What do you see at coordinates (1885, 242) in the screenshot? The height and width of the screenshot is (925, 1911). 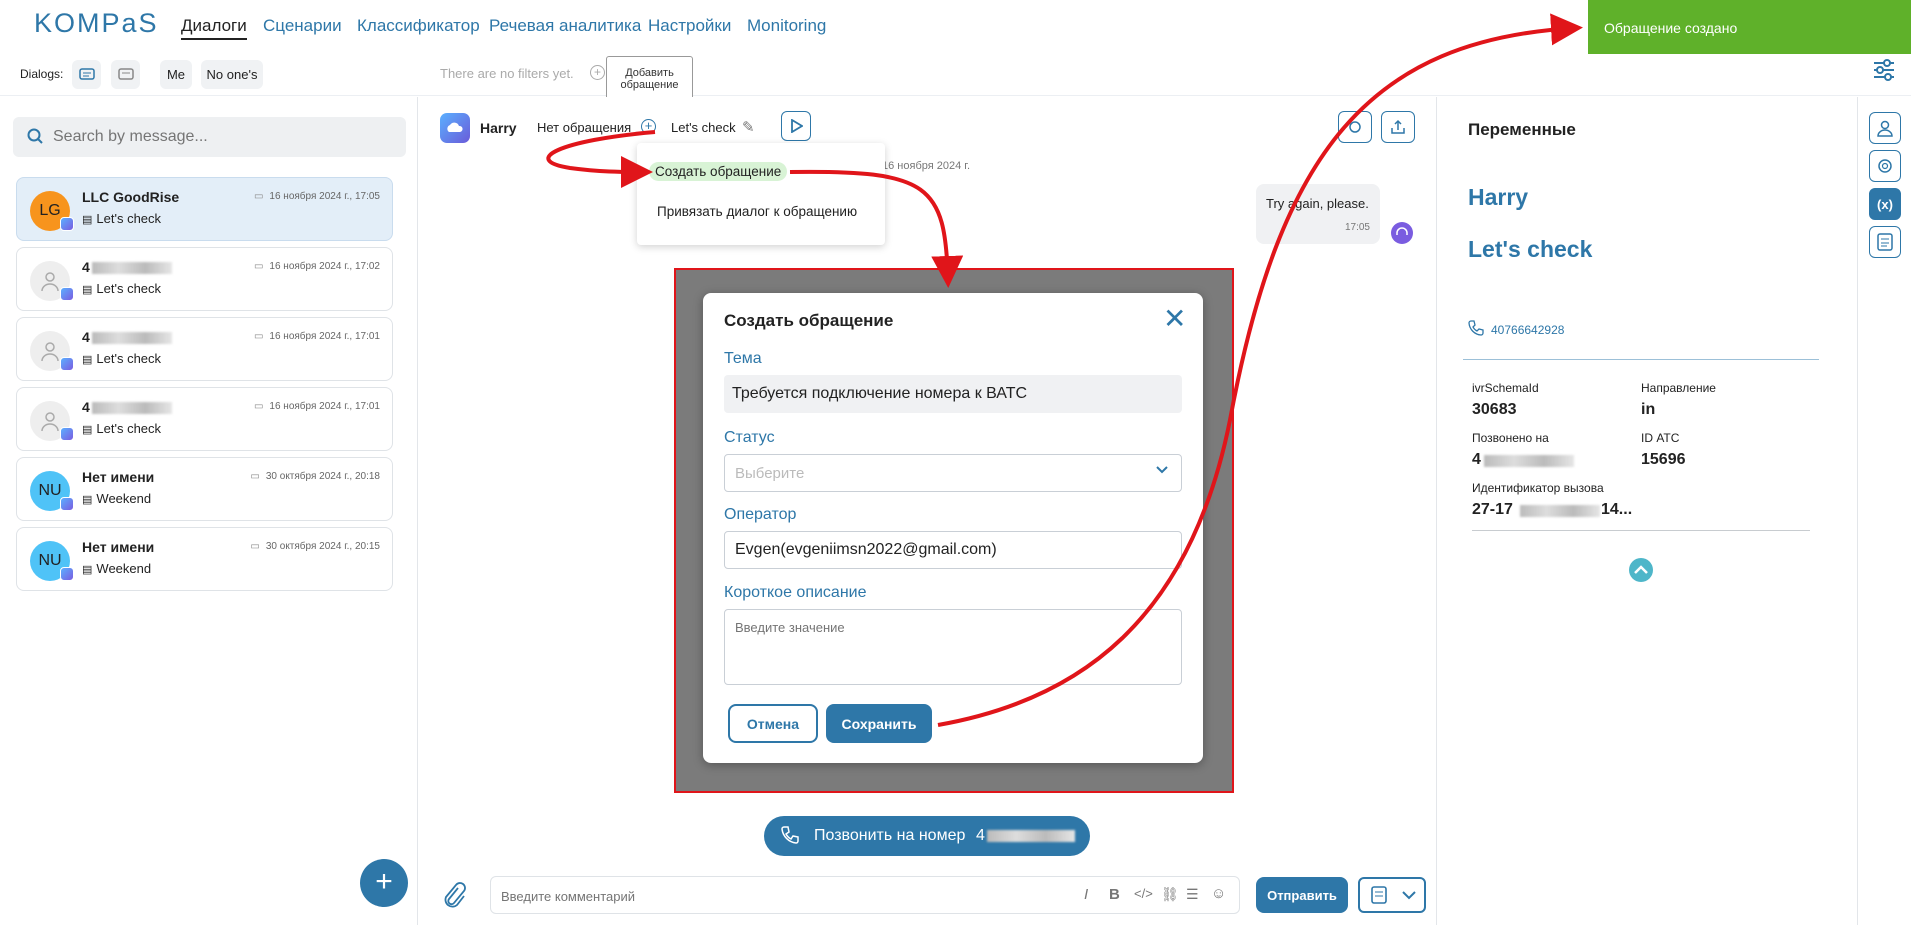 I see `notes-icon` at bounding box center [1885, 242].